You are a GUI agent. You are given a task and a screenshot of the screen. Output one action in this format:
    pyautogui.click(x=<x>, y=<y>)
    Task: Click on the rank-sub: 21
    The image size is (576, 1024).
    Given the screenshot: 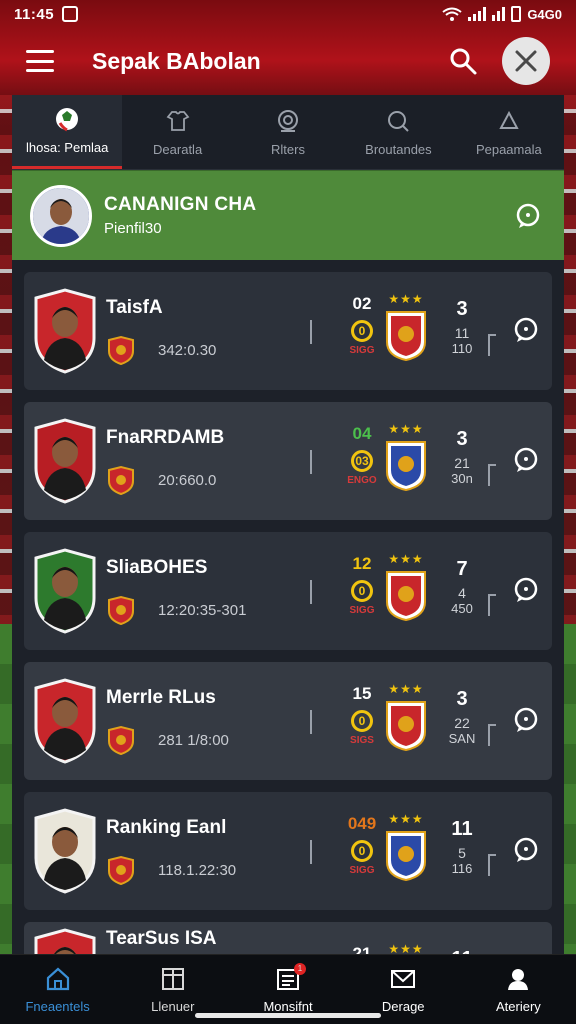 What is the action you would take?
    pyautogui.click(x=462, y=463)
    